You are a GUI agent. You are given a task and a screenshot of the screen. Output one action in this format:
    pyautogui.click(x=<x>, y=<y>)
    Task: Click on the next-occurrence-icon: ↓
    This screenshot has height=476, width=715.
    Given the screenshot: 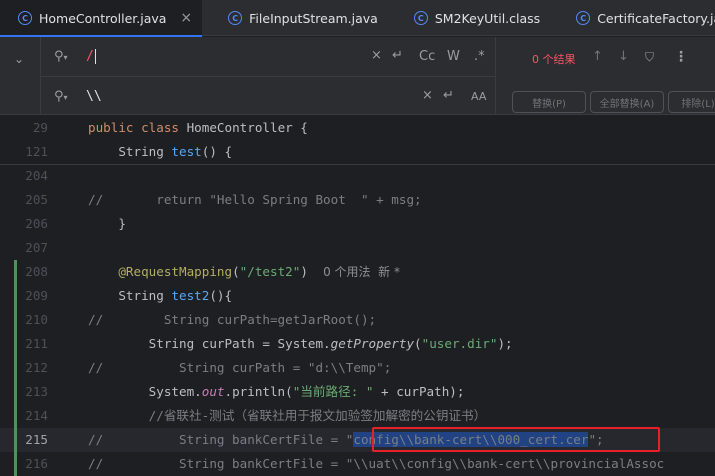 What is the action you would take?
    pyautogui.click(x=623, y=56)
    